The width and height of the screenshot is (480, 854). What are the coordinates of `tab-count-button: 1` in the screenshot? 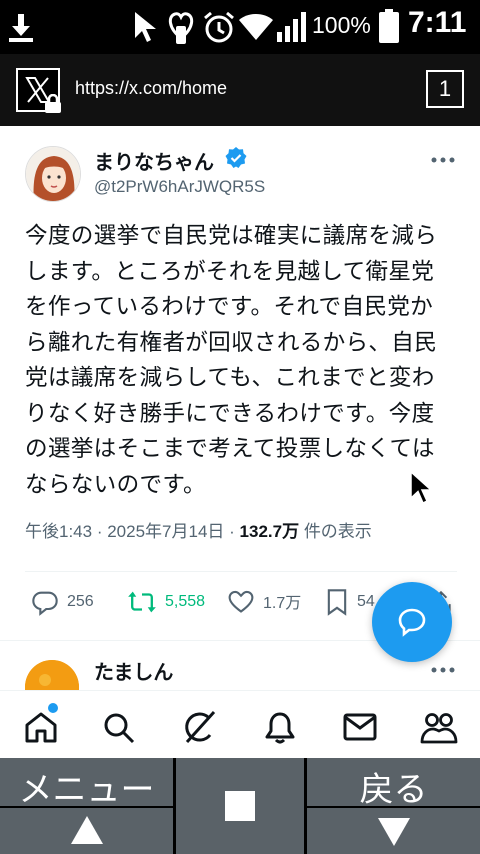 It's located at (445, 89).